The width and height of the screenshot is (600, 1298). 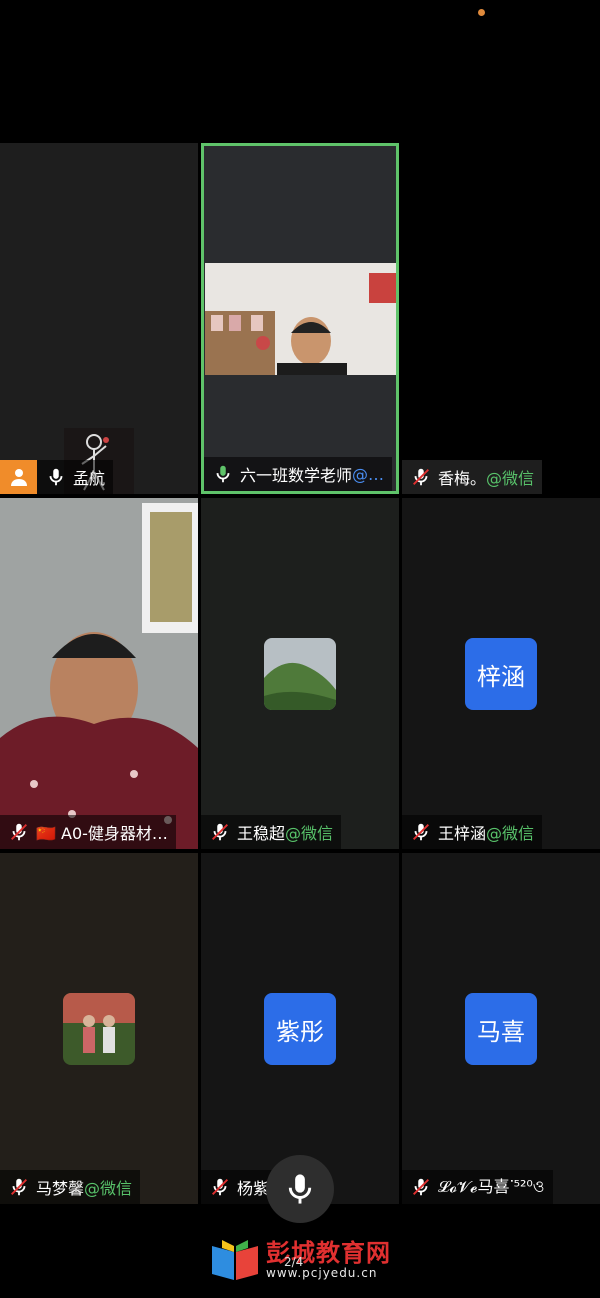 What do you see at coordinates (99, 318) in the screenshot?
I see `participant-tile-menghang: 孟航` at bounding box center [99, 318].